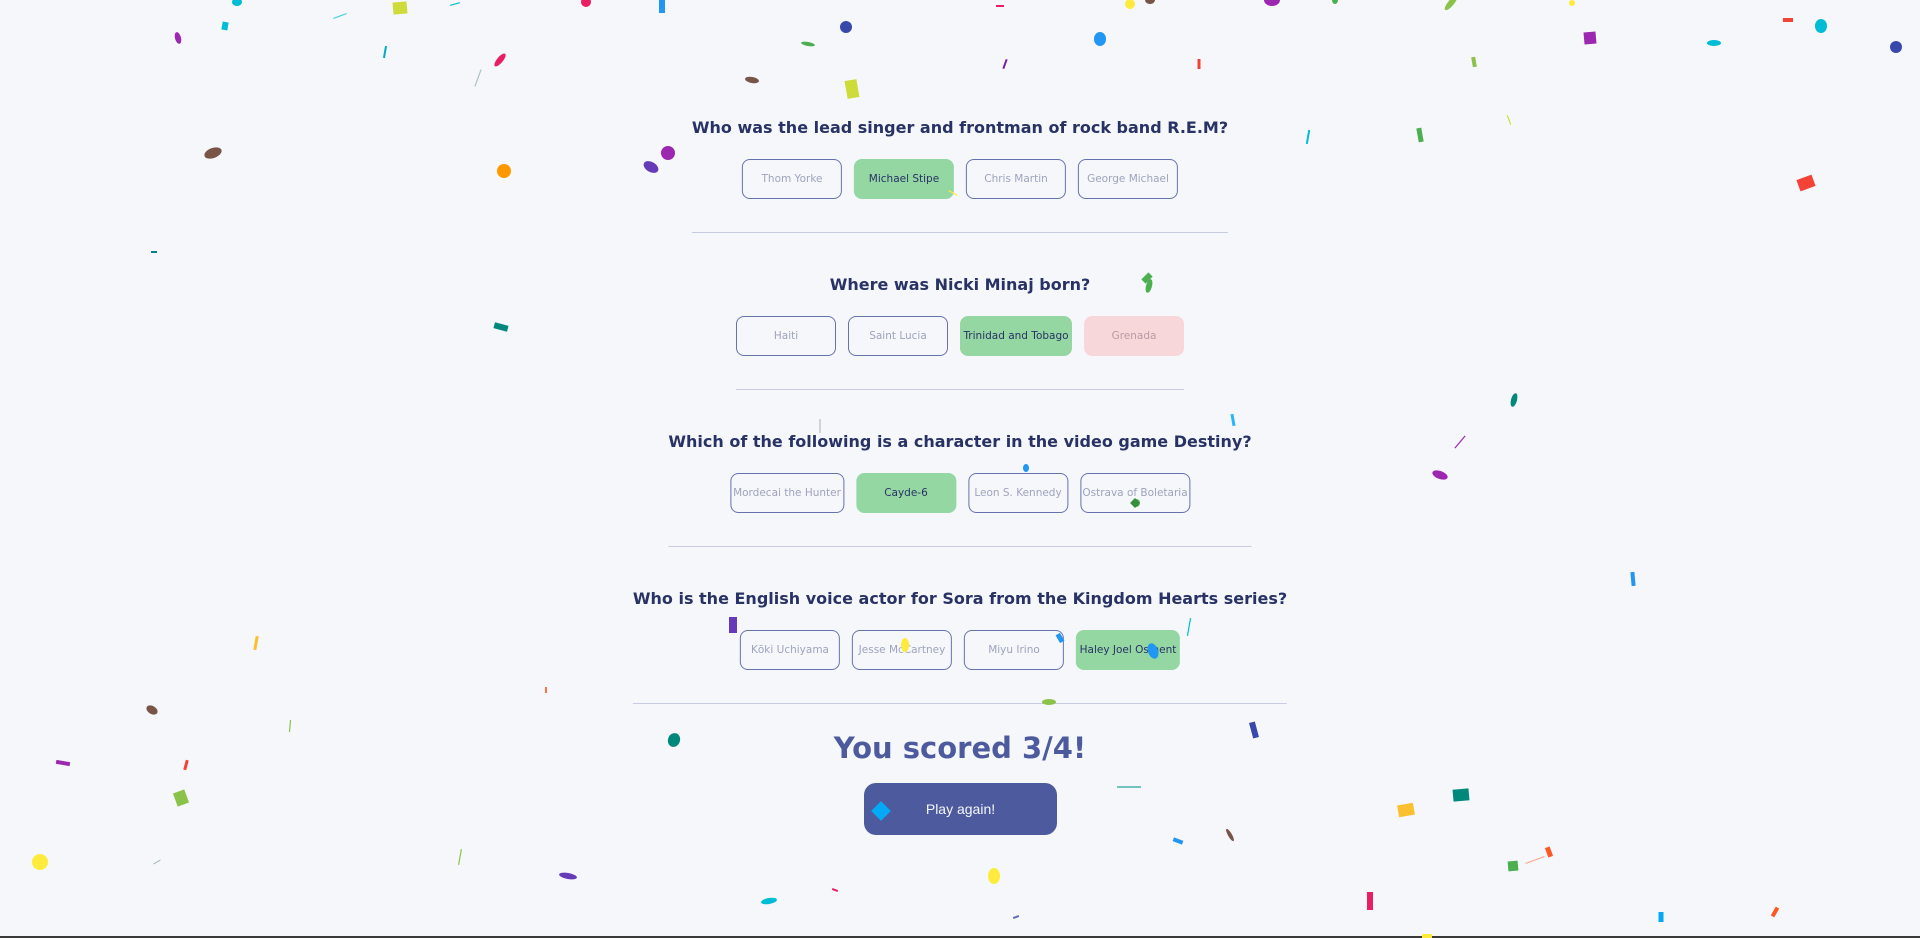 The image size is (1920, 938). What do you see at coordinates (1016, 179) in the screenshot?
I see `answer-option: Chris Martin` at bounding box center [1016, 179].